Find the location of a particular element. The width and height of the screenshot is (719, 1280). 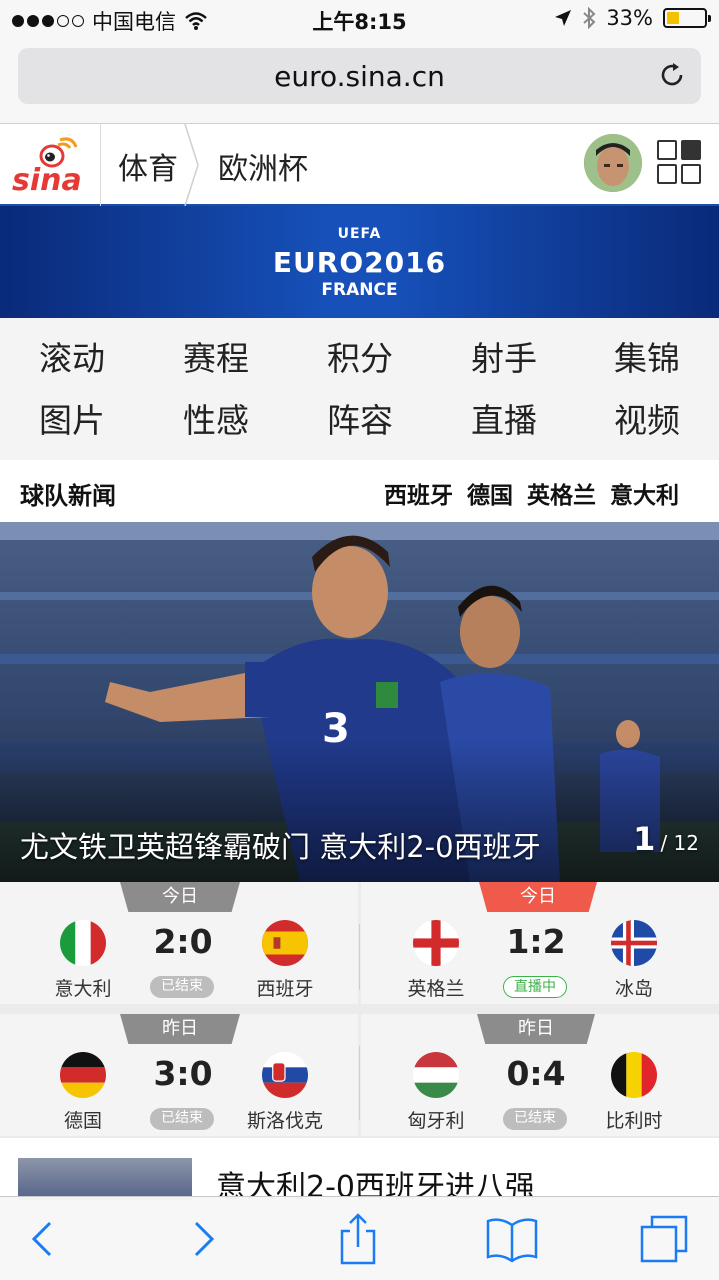

team-news-title: 球队新闻 is located at coordinates (68, 496).